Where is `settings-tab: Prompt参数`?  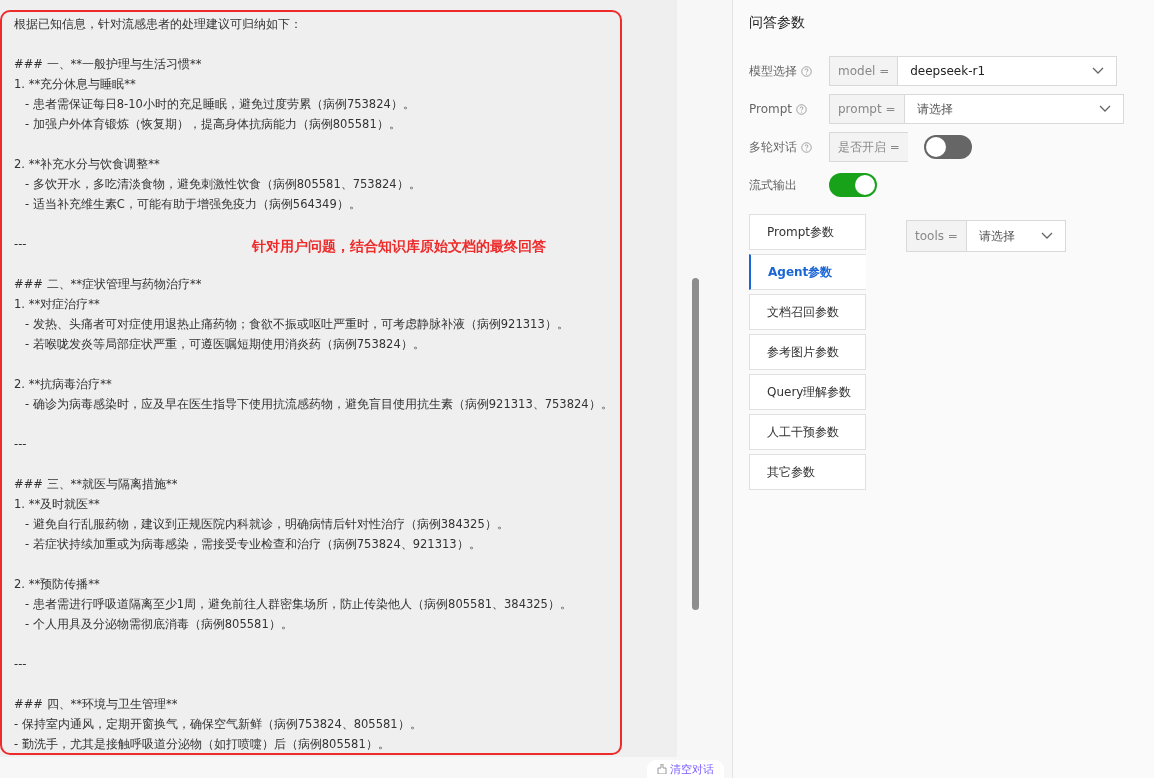 settings-tab: Prompt参数 is located at coordinates (807, 232).